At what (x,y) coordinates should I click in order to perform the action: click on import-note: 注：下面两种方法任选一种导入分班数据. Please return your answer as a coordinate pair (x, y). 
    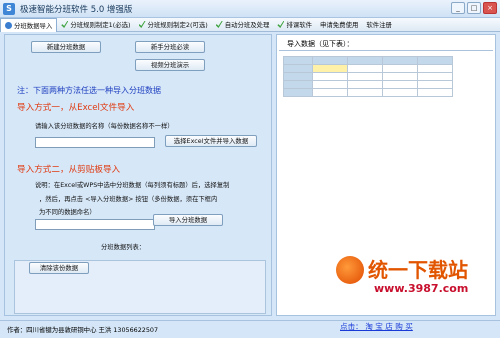
    Looking at the image, I should click on (89, 90).